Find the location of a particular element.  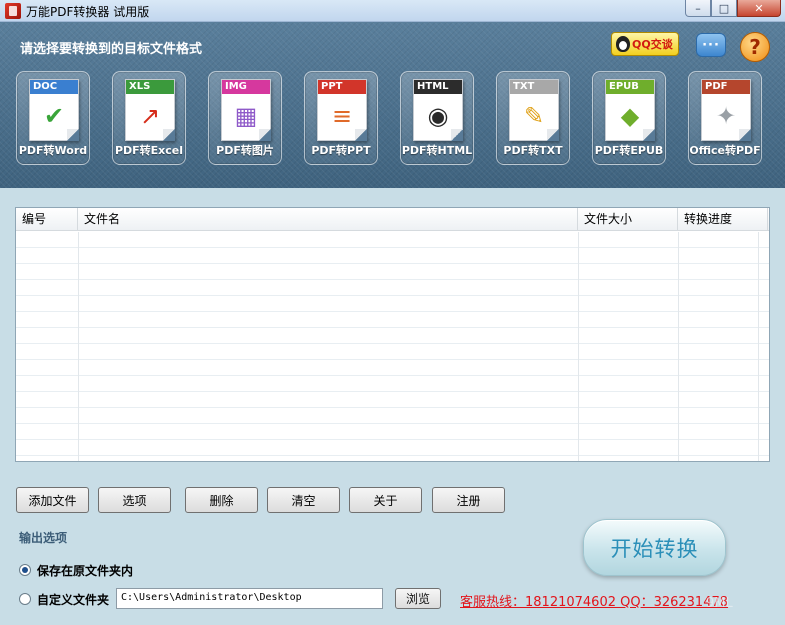

support-hotline-link: 客服热线：18121074602 QQ：326231478 is located at coordinates (594, 600).